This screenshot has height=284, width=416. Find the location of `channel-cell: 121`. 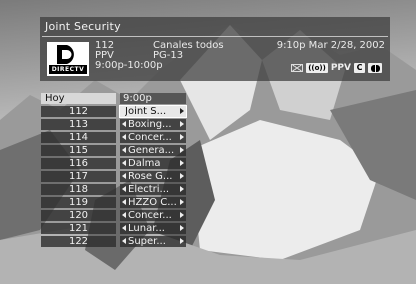

channel-cell: 121 is located at coordinates (78, 228).